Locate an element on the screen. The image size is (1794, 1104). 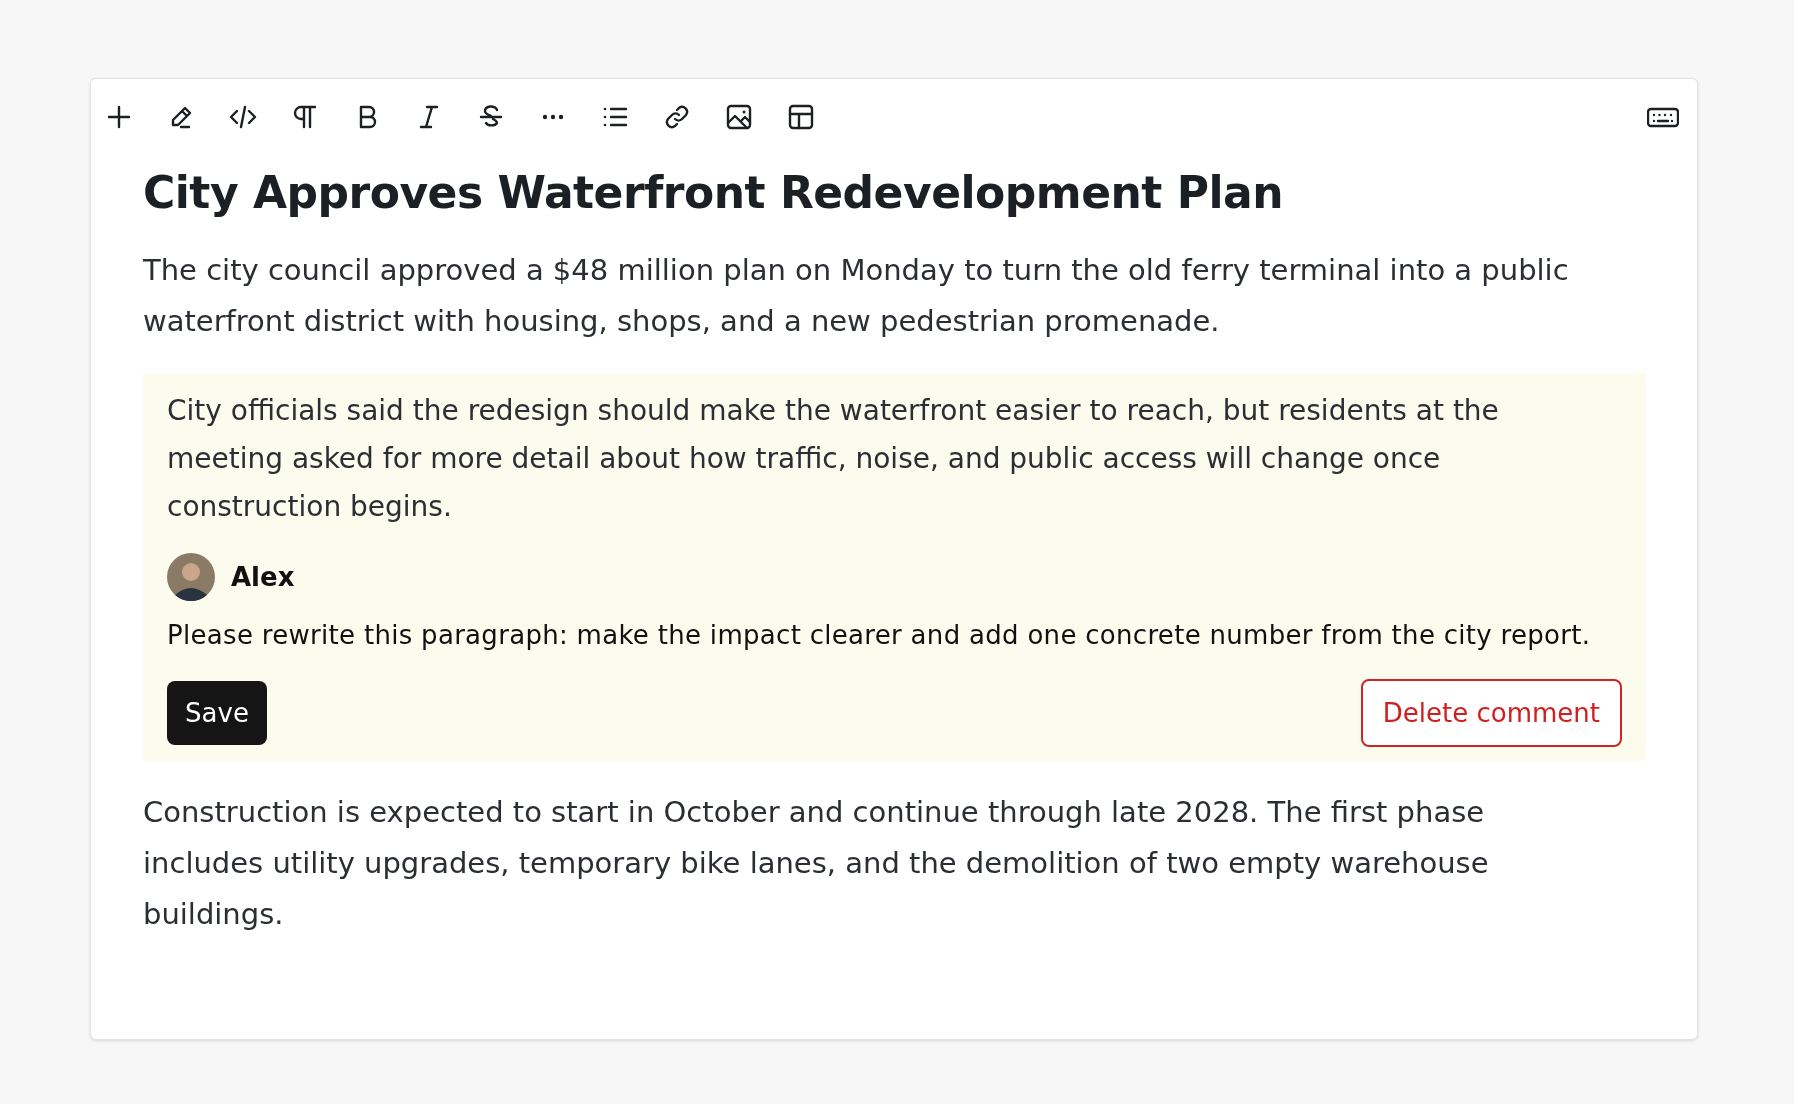
plus-icon is located at coordinates (119, 117).